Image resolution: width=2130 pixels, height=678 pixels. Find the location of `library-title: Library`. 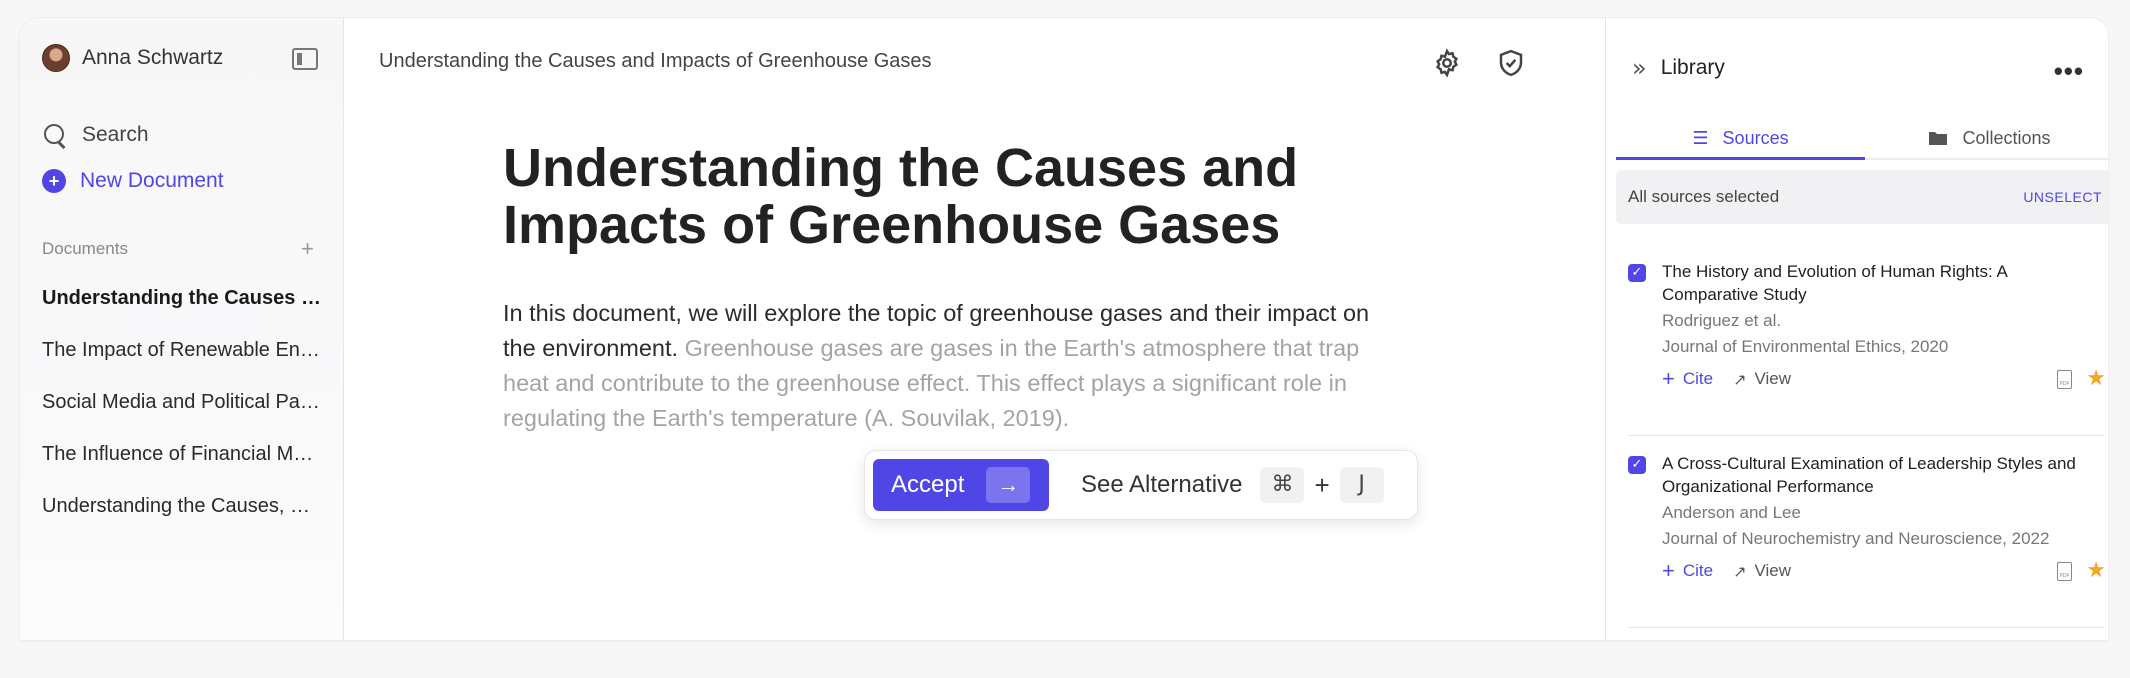

library-title: Library is located at coordinates (1692, 67).